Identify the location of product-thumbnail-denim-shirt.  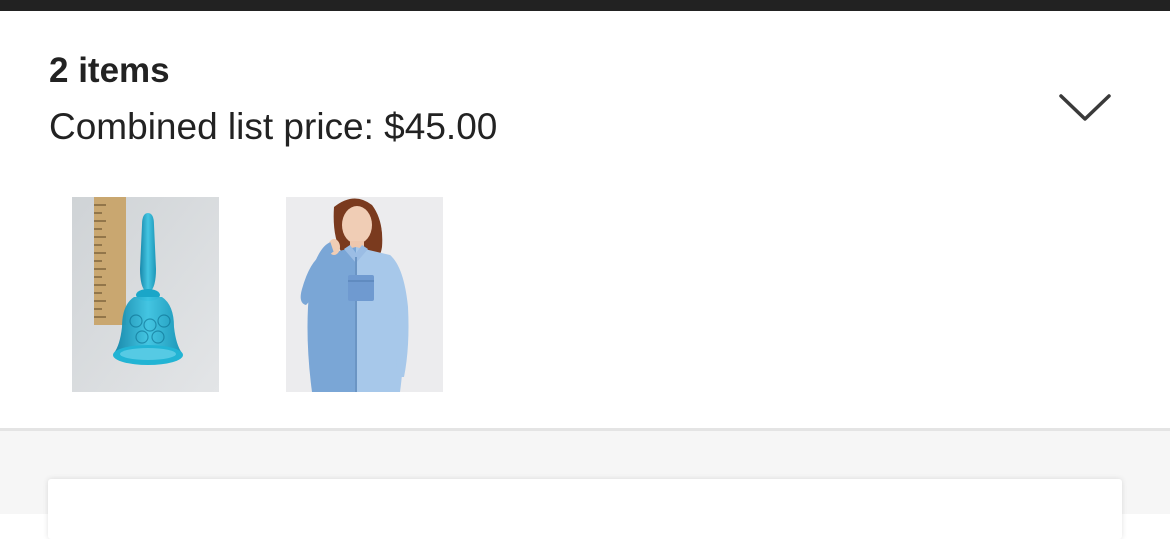
(364, 294).